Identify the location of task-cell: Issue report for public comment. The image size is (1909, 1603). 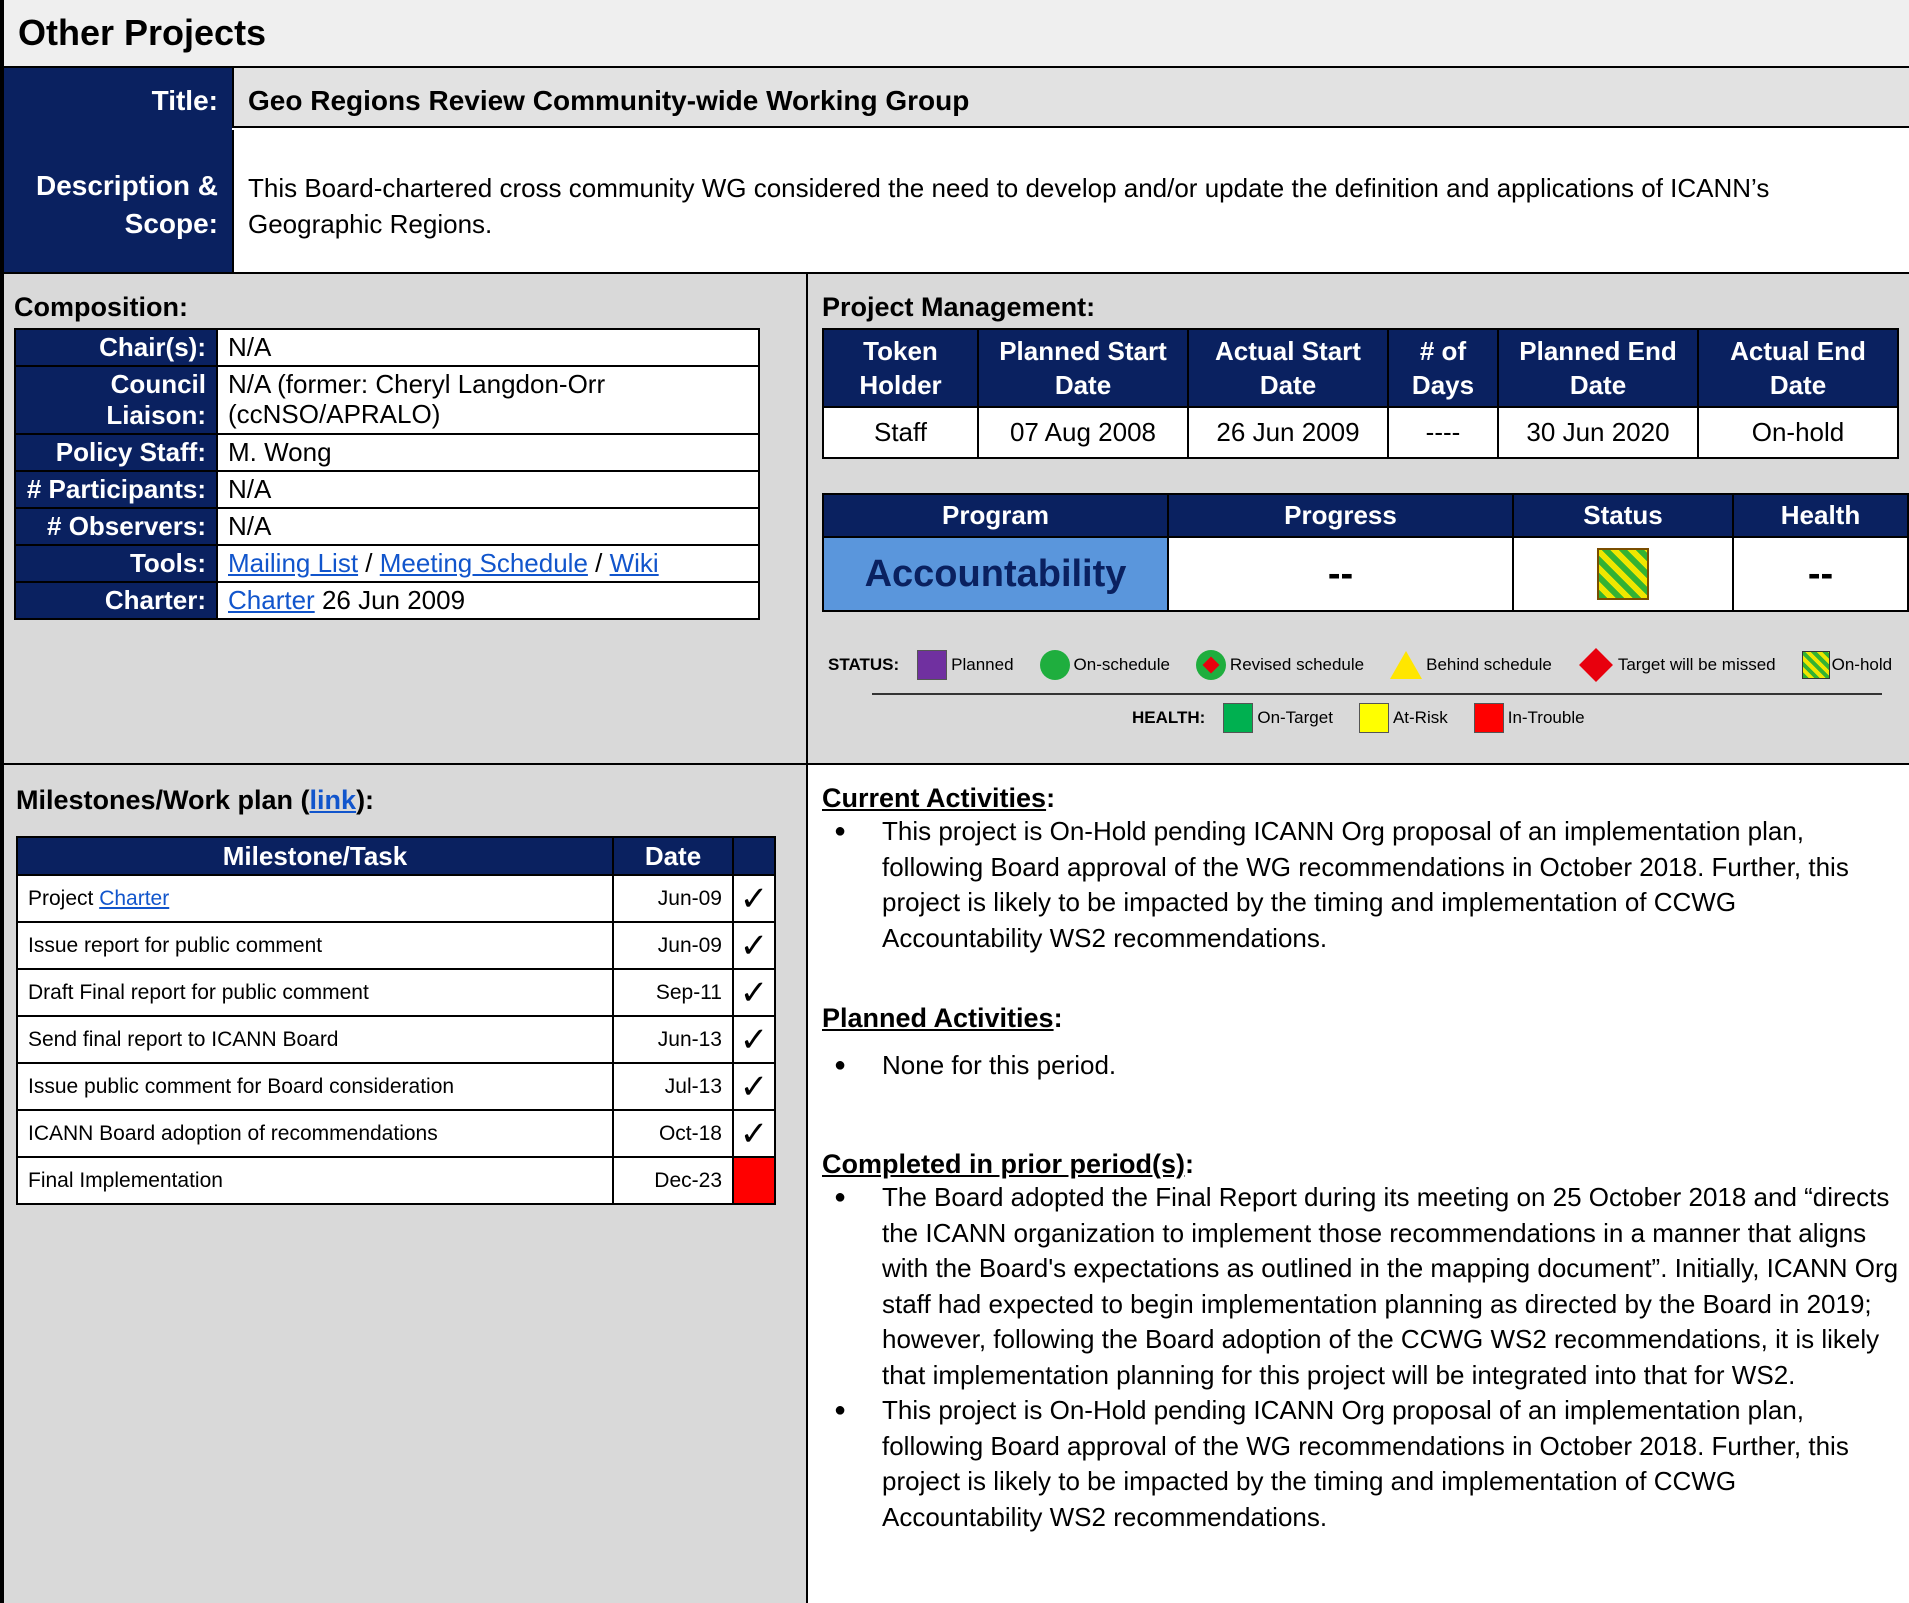
(315, 945).